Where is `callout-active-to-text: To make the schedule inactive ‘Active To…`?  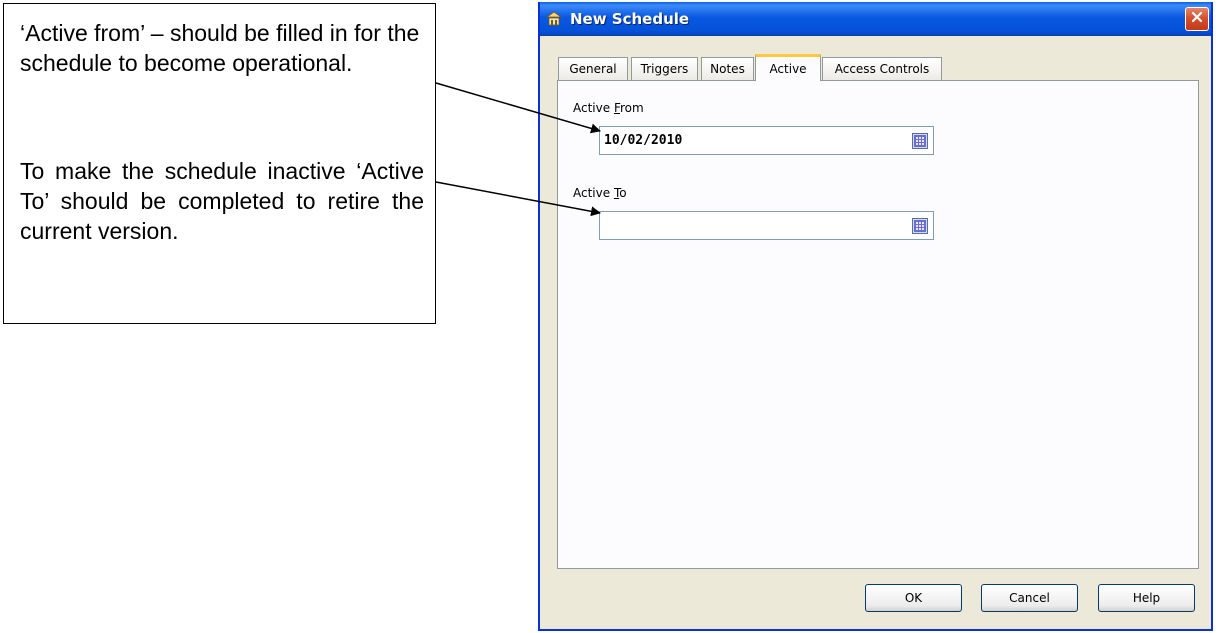
callout-active-to-text: To make the schedule inactive ‘Active To… is located at coordinates (222, 201).